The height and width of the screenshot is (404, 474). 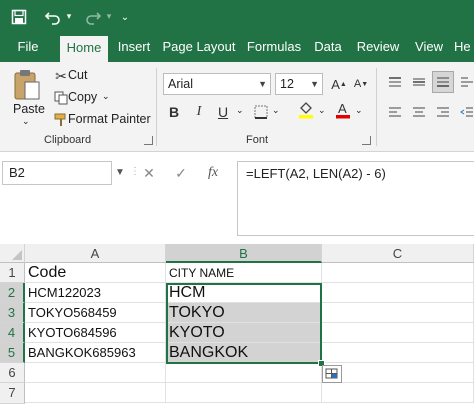 I want to click on italic-button: I, so click(x=199, y=112).